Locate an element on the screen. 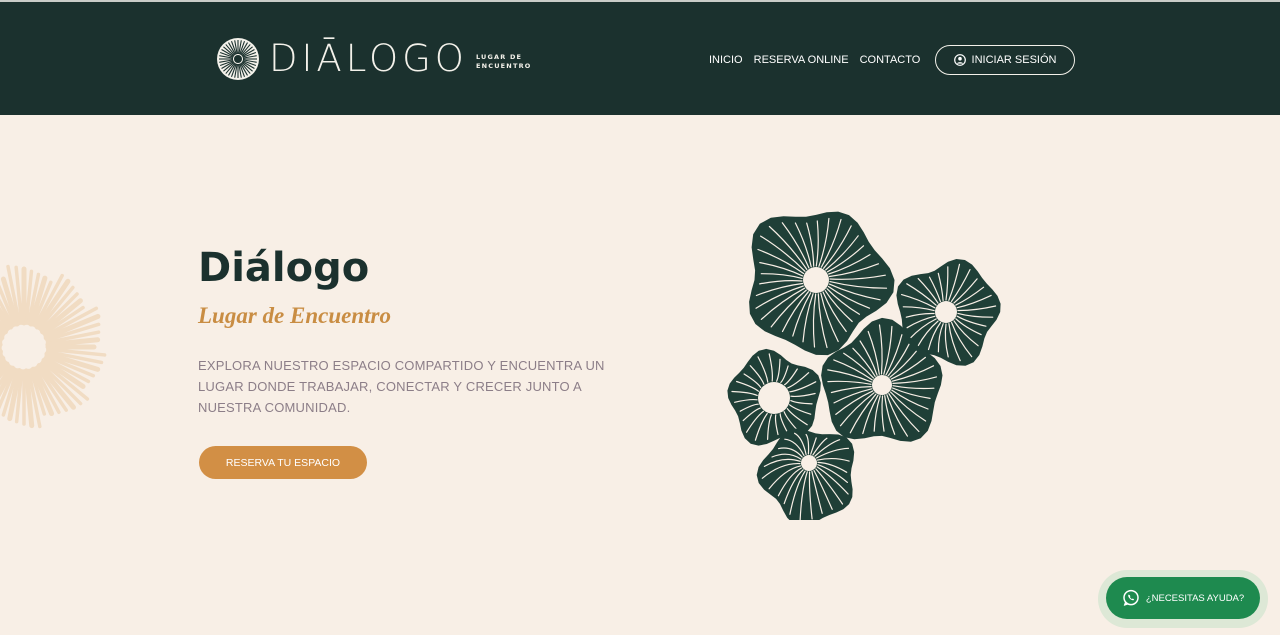  hero-title: Diálogo is located at coordinates (284, 268).